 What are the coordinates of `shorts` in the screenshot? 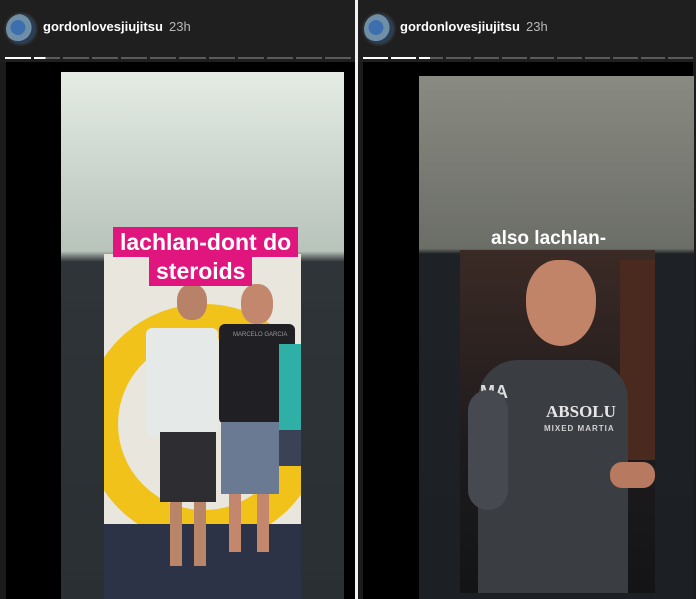 It's located at (290, 448).